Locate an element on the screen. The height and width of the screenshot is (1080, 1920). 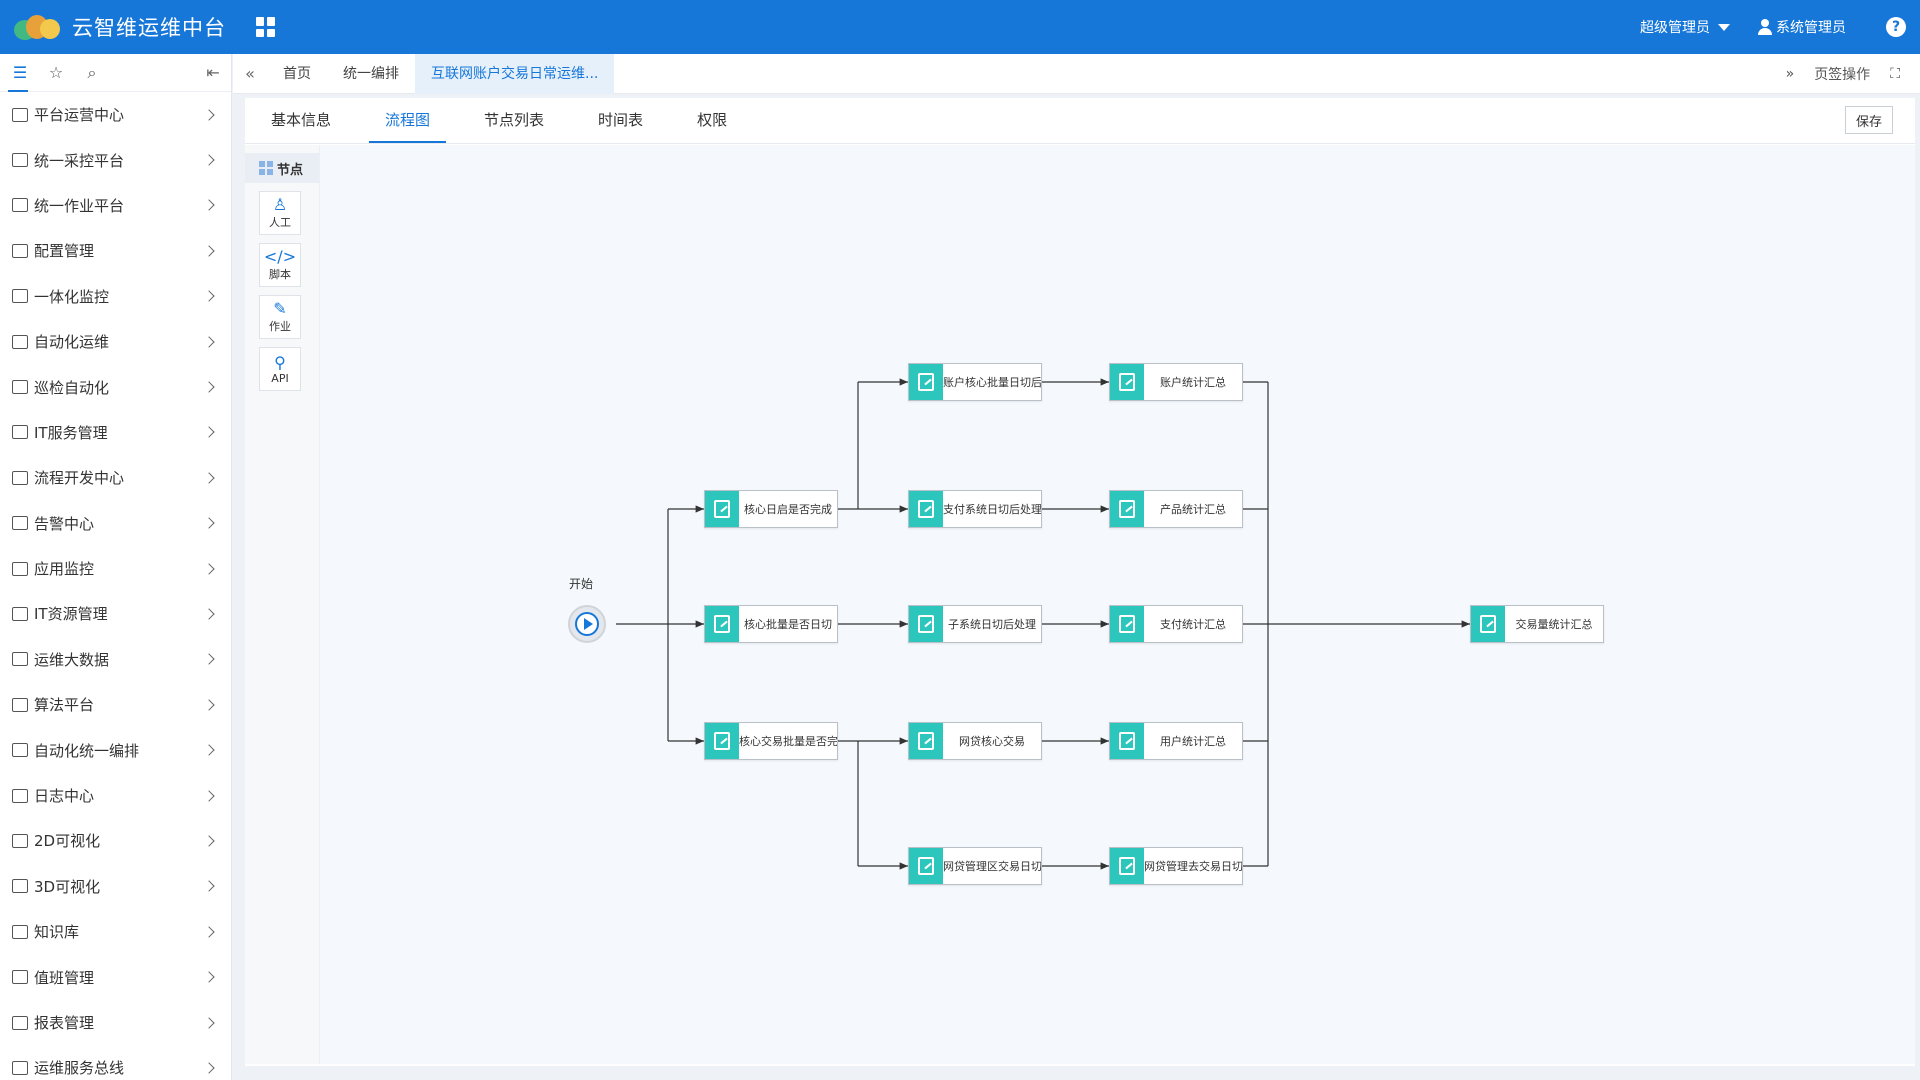
palette-header: 节点 is located at coordinates (282, 168).